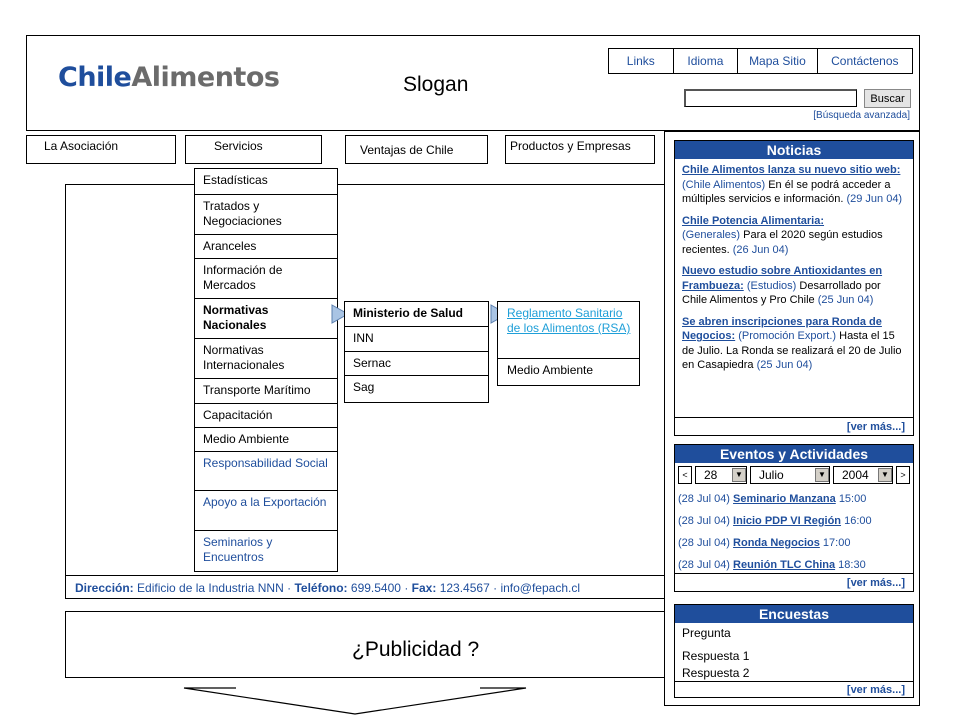 The image size is (960, 720). What do you see at coordinates (266, 551) in the screenshot?
I see `menu-item-seminarios: Seminarios y Encuentros` at bounding box center [266, 551].